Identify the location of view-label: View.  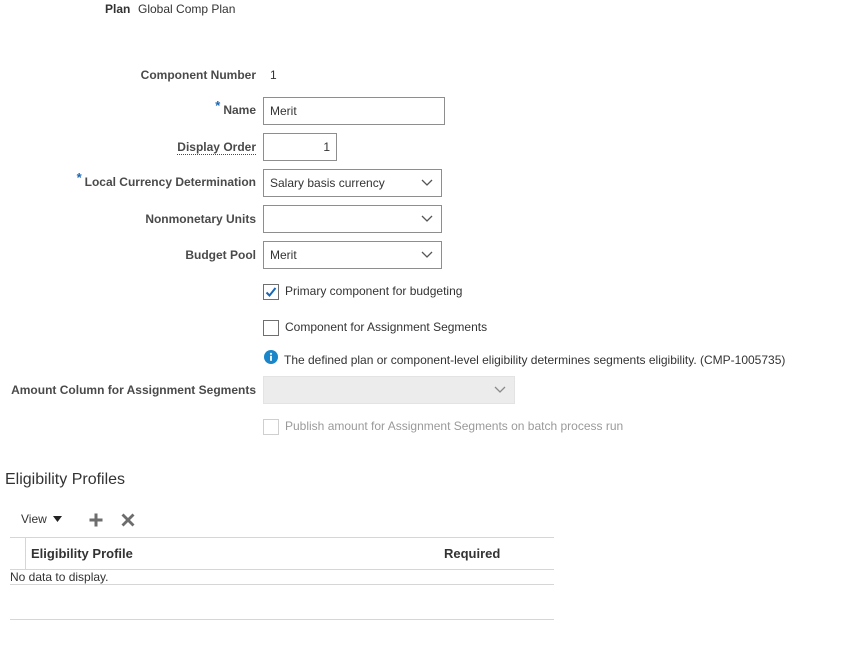
(34, 519).